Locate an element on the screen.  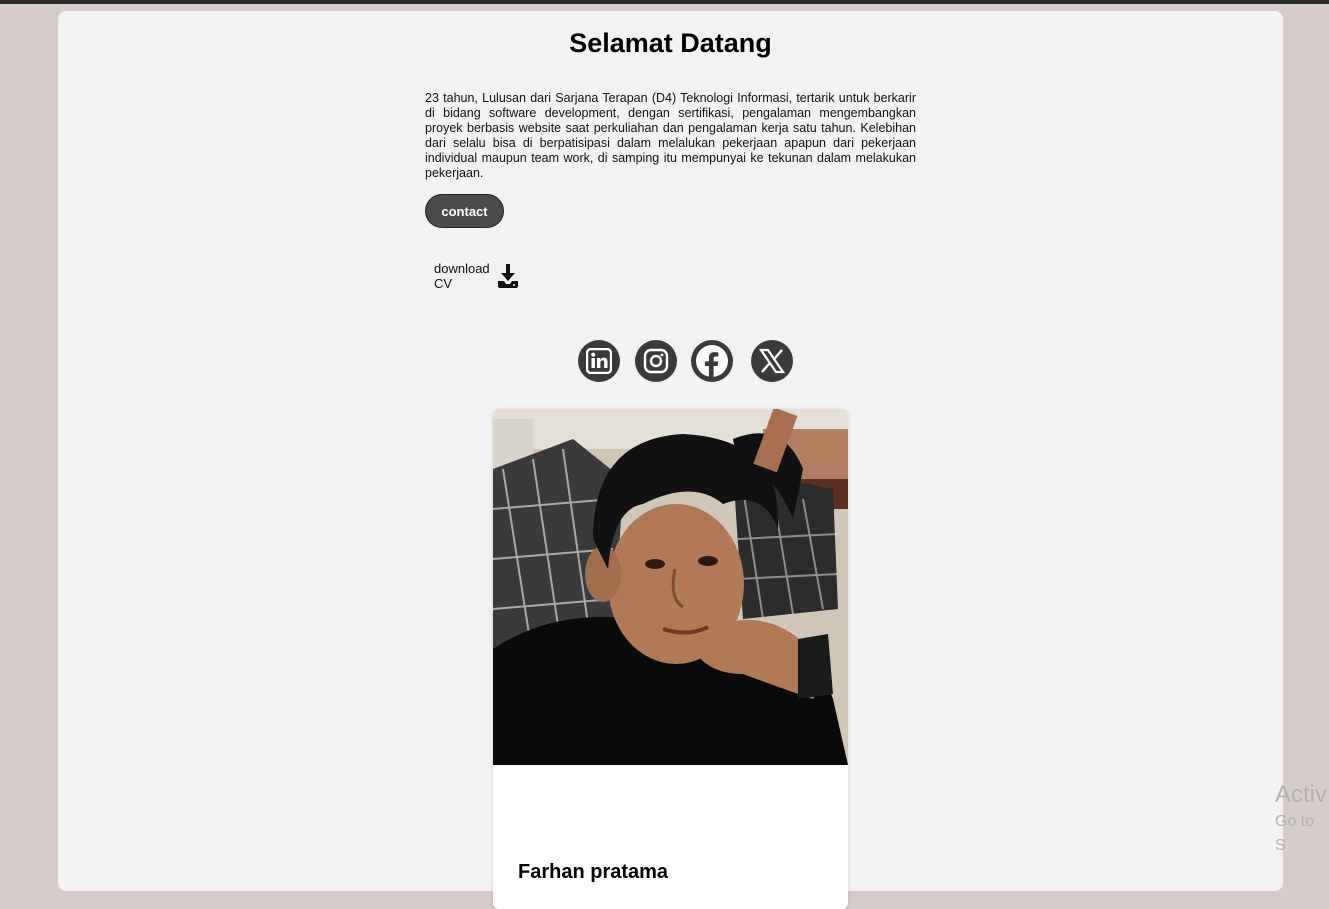
x-icon is located at coordinates (772, 361).